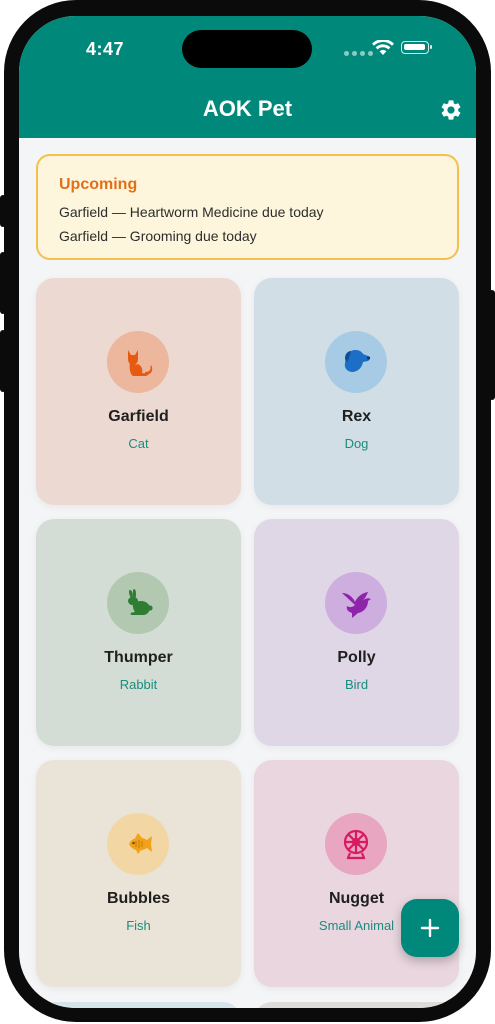 The height and width of the screenshot is (1024, 495). I want to click on upcoming-item: Garfield — Grooming due today, so click(158, 236).